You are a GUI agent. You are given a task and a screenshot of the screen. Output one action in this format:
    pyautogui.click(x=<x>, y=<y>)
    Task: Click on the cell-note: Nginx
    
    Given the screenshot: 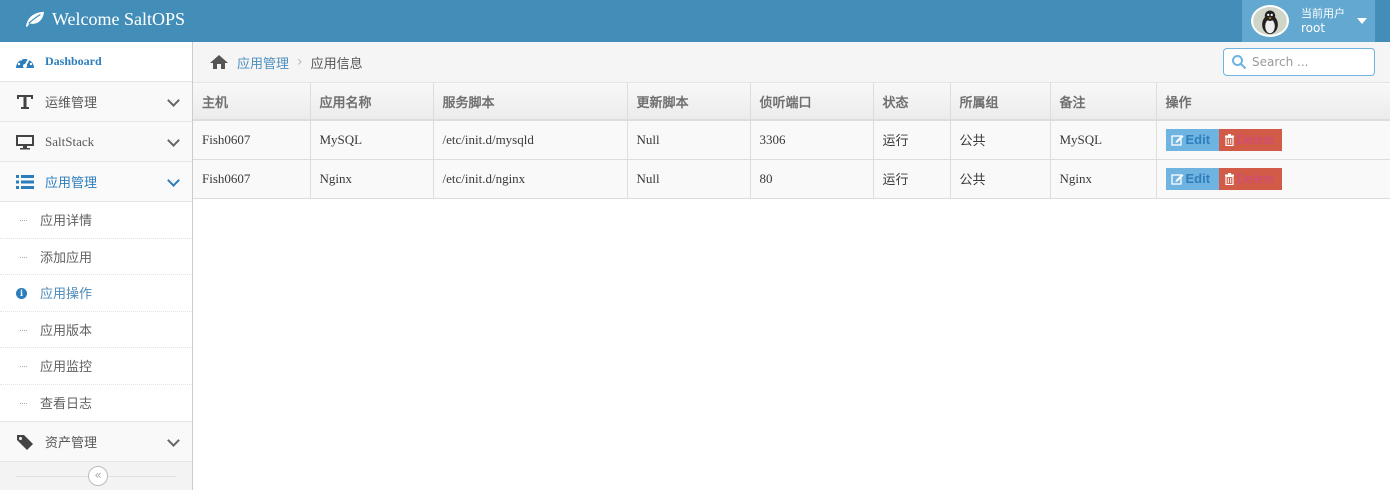 What is the action you would take?
    pyautogui.click(x=1103, y=178)
    